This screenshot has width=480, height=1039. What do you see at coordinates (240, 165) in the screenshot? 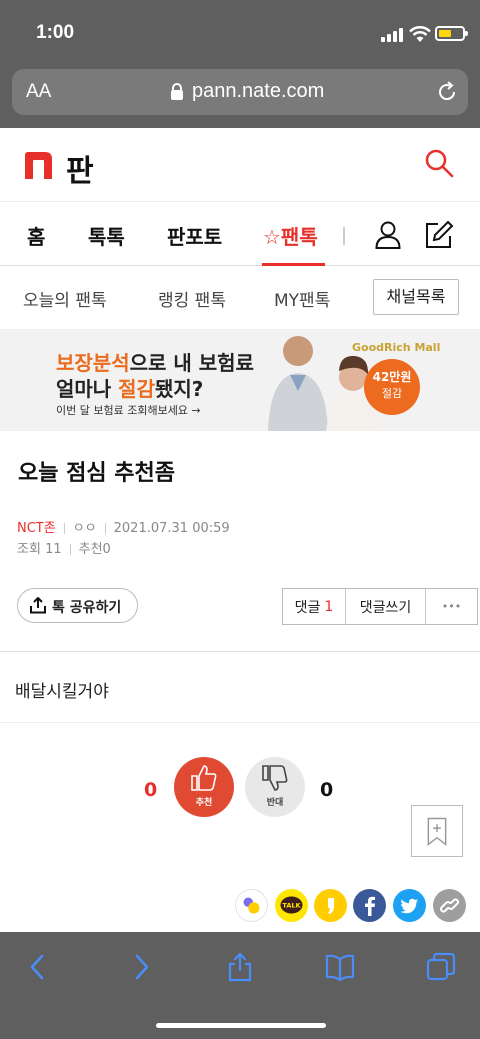
I see `site-header: 판` at bounding box center [240, 165].